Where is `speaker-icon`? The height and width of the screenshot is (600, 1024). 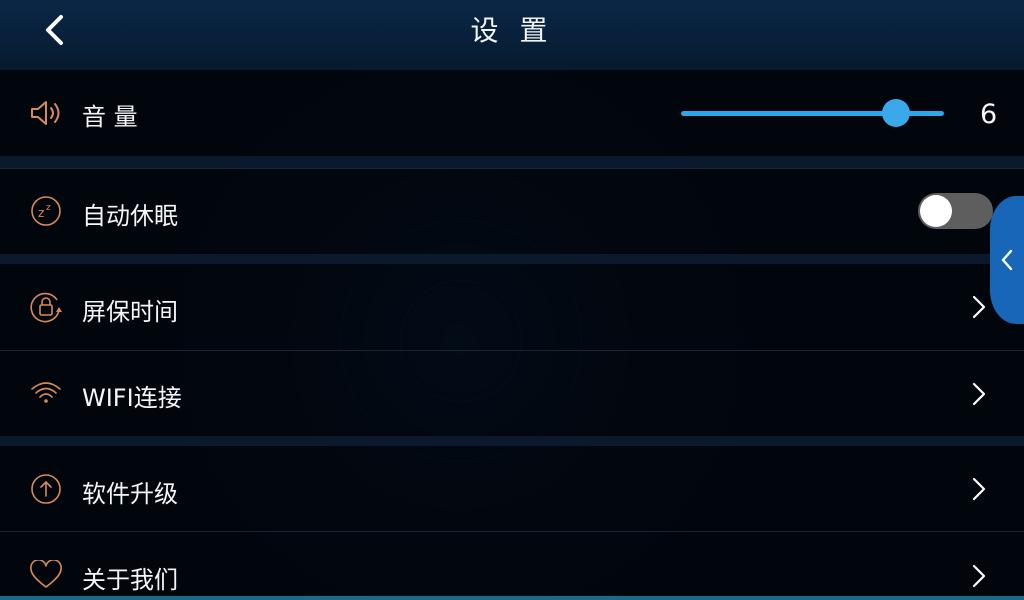
speaker-icon is located at coordinates (46, 113).